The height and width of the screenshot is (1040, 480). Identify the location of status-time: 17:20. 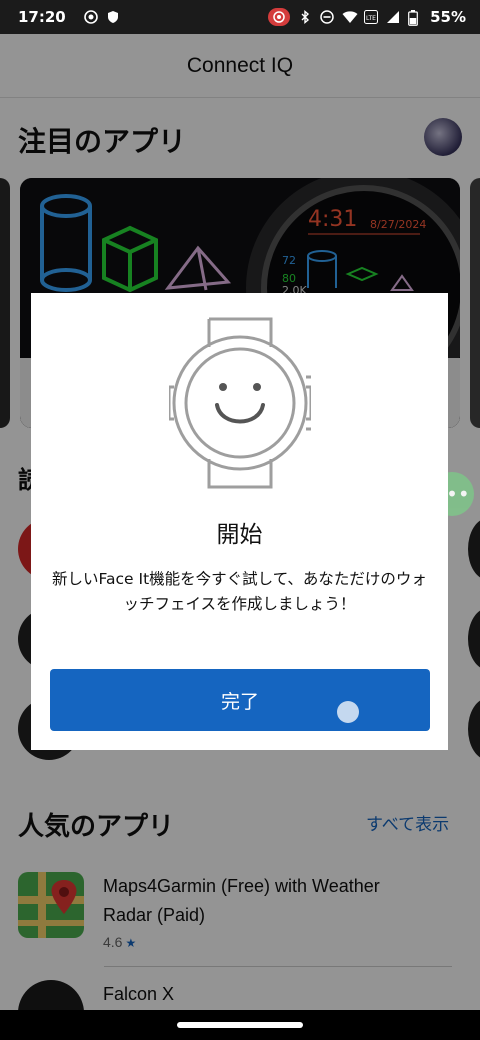
(42, 17).